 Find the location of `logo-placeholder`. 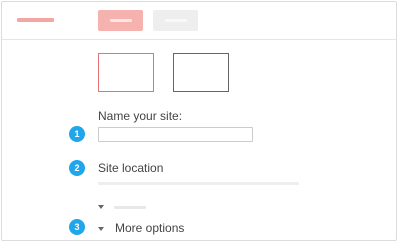

logo-placeholder is located at coordinates (35, 20).